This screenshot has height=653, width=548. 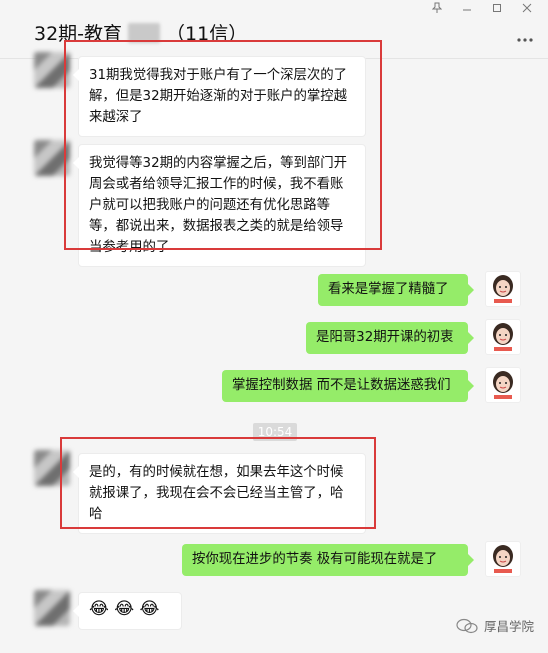 What do you see at coordinates (437, 10) in the screenshot?
I see `pin-icon` at bounding box center [437, 10].